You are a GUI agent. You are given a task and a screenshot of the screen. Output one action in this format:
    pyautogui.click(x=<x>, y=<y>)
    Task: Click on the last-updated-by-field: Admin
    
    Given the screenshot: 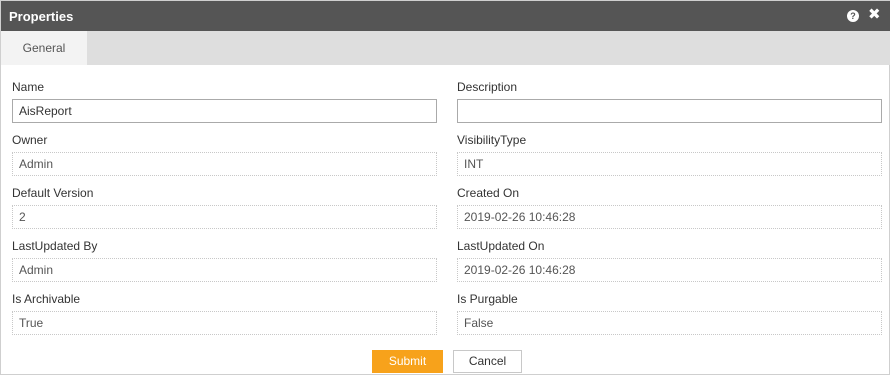 What is the action you would take?
    pyautogui.click(x=224, y=270)
    